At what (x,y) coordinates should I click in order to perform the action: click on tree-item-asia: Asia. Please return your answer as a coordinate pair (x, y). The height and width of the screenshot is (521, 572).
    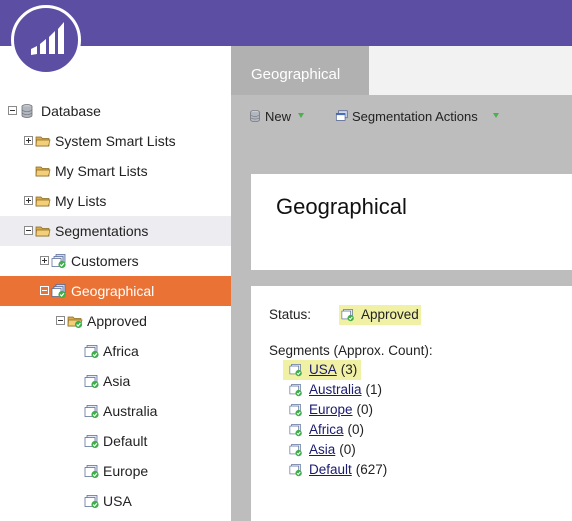
    Looking at the image, I should click on (115, 381).